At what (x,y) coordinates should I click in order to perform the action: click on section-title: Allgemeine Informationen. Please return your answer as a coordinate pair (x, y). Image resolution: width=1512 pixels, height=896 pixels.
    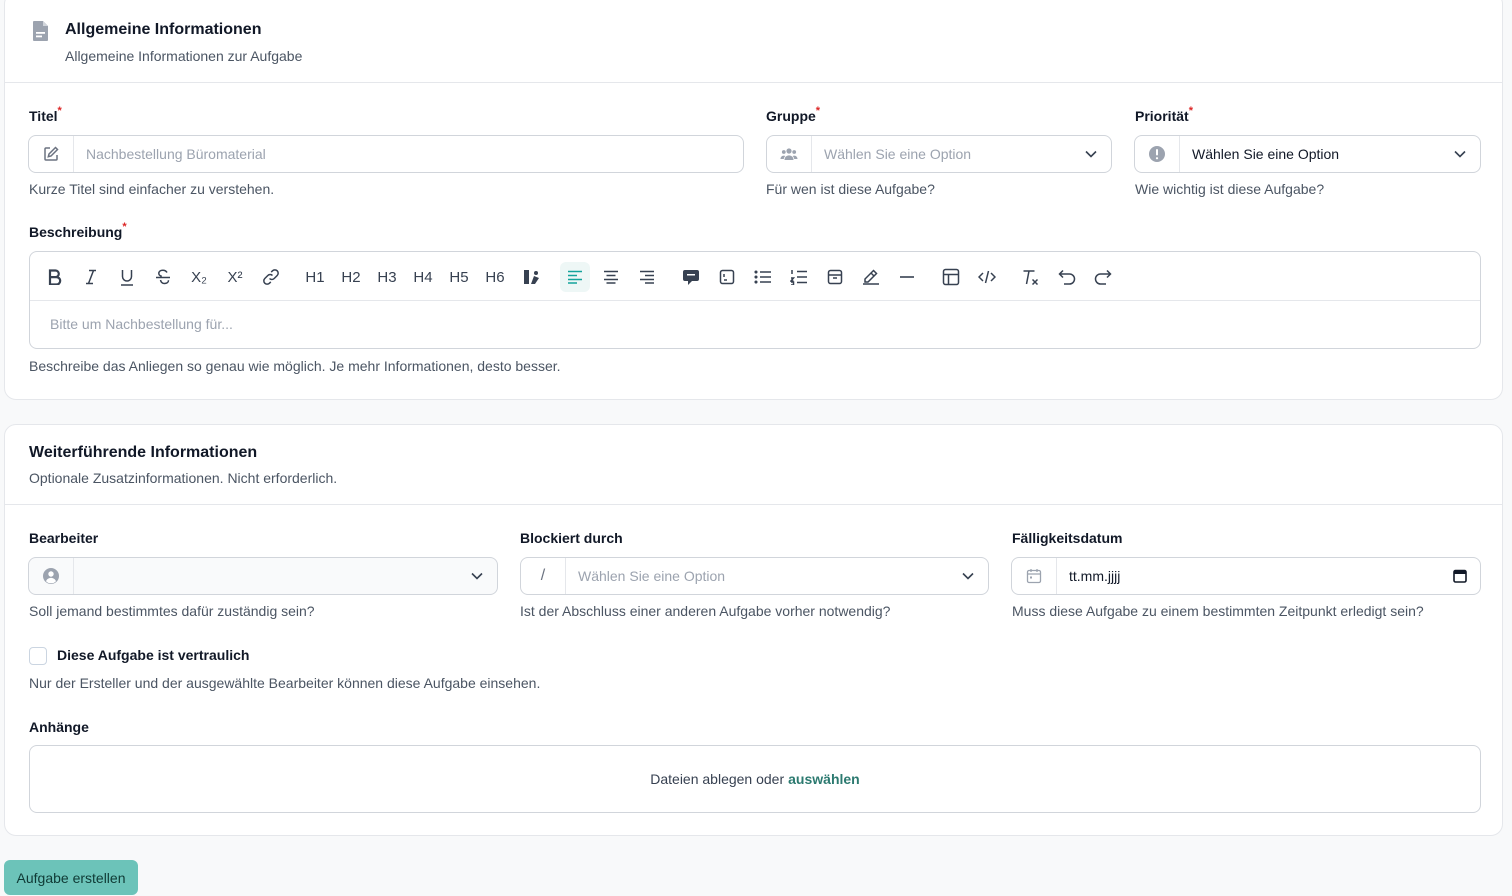
    Looking at the image, I should click on (163, 29).